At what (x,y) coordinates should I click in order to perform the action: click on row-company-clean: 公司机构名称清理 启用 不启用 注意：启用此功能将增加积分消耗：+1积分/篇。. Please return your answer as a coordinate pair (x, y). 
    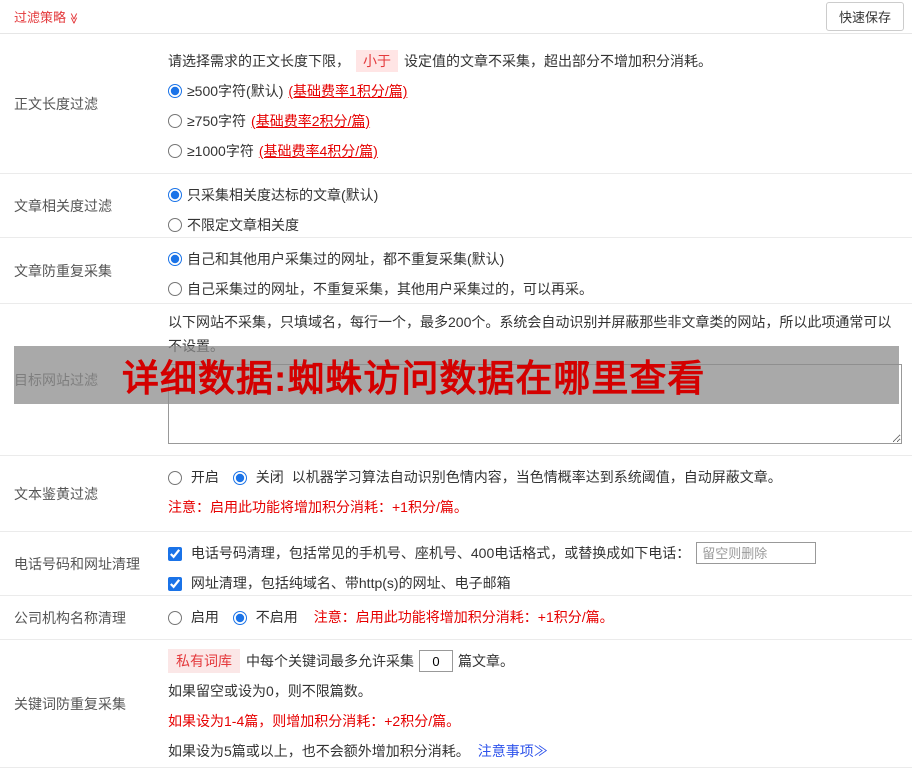
    Looking at the image, I should click on (456, 618).